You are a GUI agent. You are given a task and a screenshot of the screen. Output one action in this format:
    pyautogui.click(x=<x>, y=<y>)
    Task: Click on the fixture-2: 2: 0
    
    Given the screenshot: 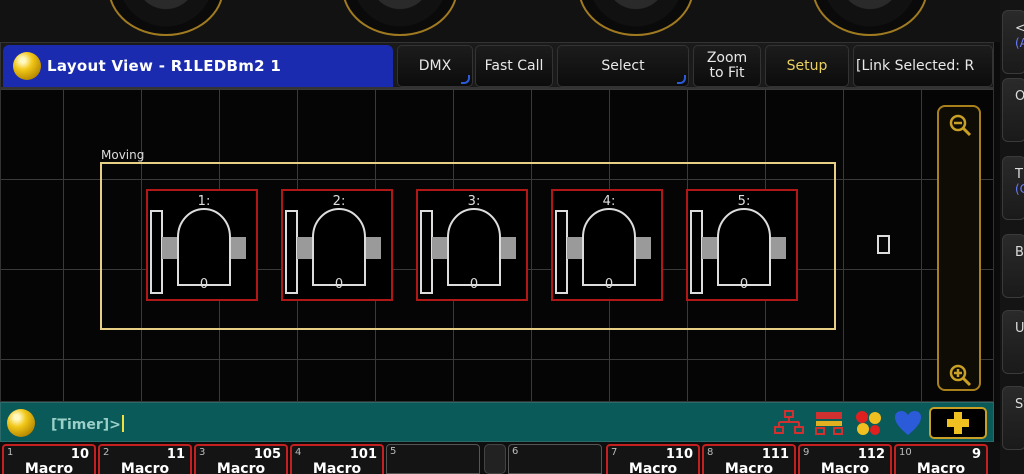 What is the action you would take?
    pyautogui.click(x=337, y=245)
    